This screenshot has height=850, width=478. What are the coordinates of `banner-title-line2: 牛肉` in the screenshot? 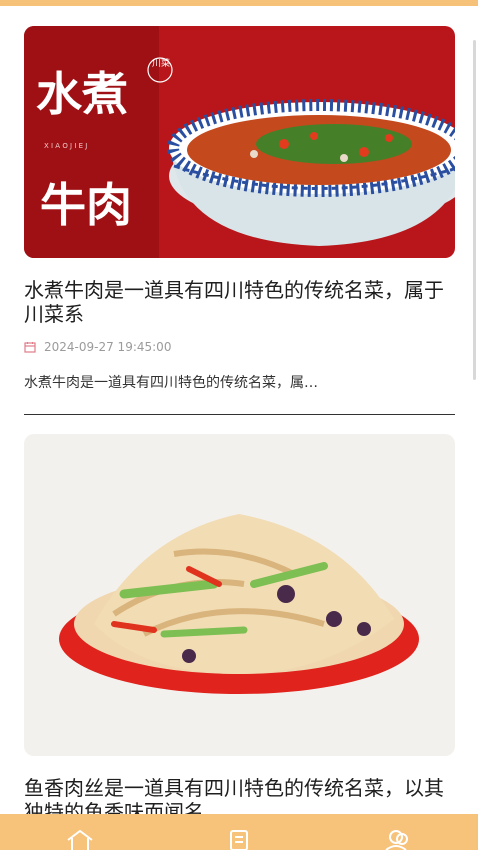 It's located at (86, 205).